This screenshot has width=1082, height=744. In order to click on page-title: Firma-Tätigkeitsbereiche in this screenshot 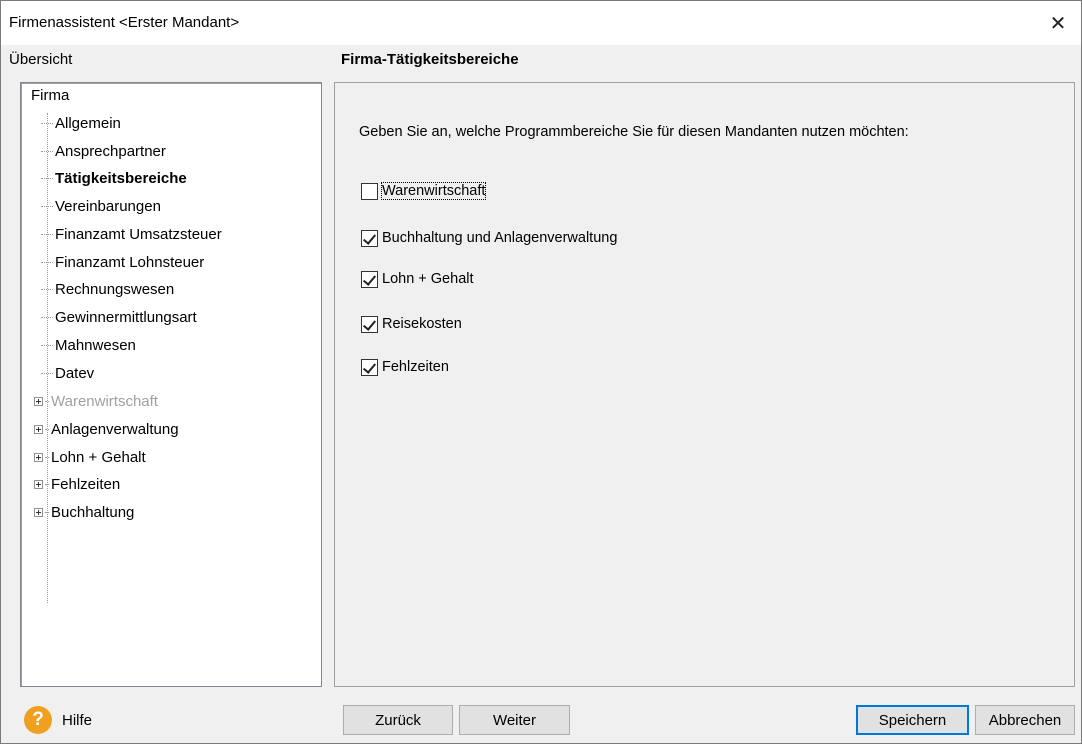, I will do `click(430, 59)`.